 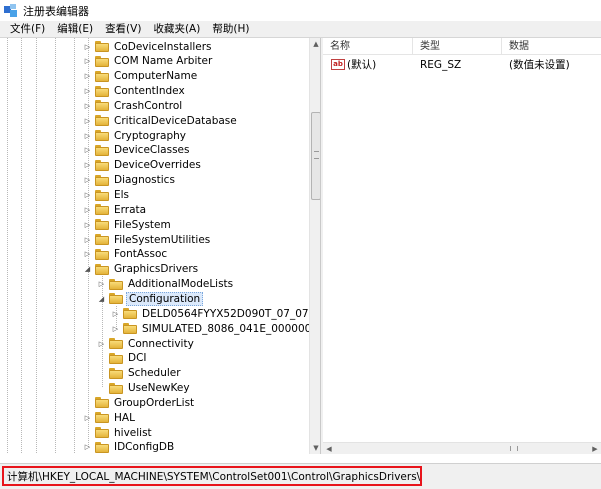 I want to click on tree-node-label: Connectivity, so click(x=161, y=344).